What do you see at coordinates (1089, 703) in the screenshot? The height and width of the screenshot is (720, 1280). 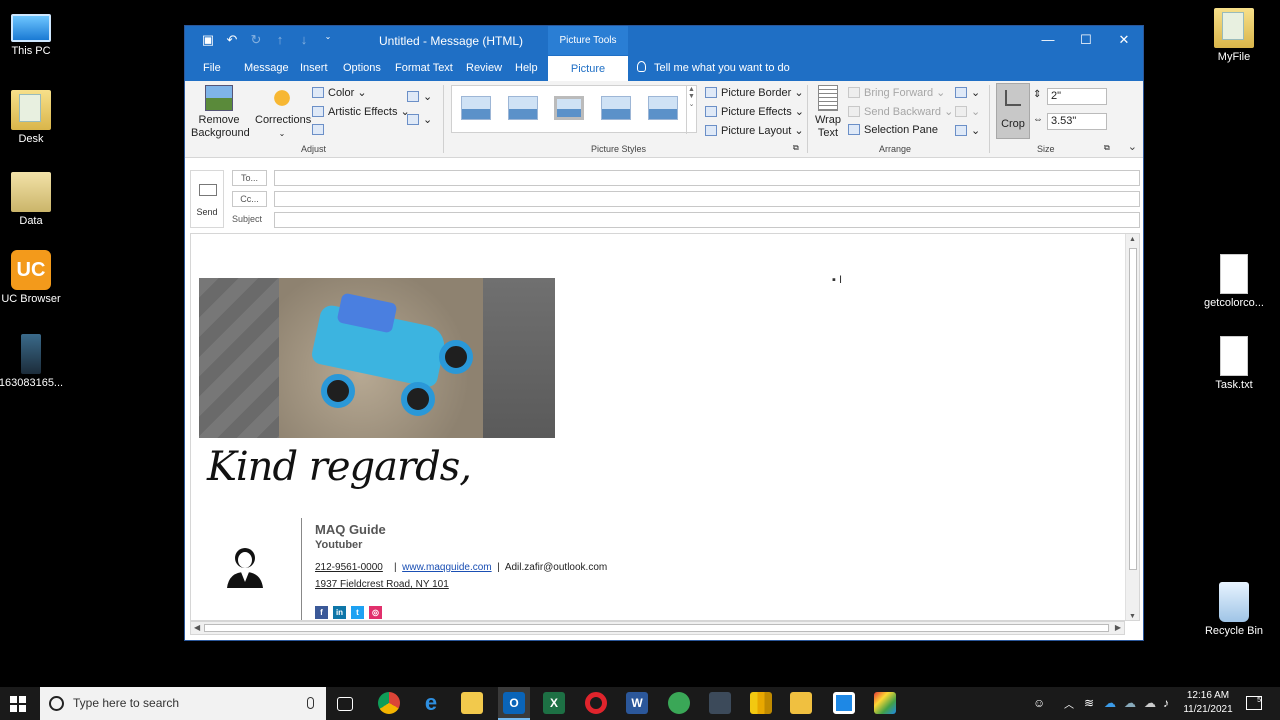 I see `wifi-icon: ≋` at bounding box center [1089, 703].